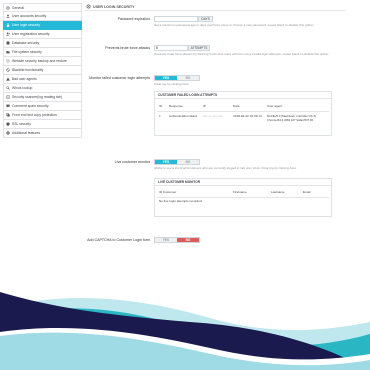  I want to click on days-addon: DAYS, so click(205, 19).